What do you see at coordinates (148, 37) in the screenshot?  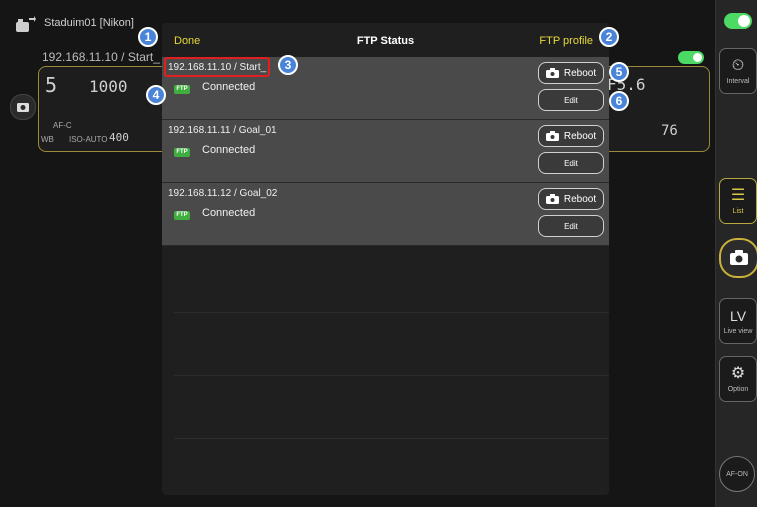 I see `callout-1: 1` at bounding box center [148, 37].